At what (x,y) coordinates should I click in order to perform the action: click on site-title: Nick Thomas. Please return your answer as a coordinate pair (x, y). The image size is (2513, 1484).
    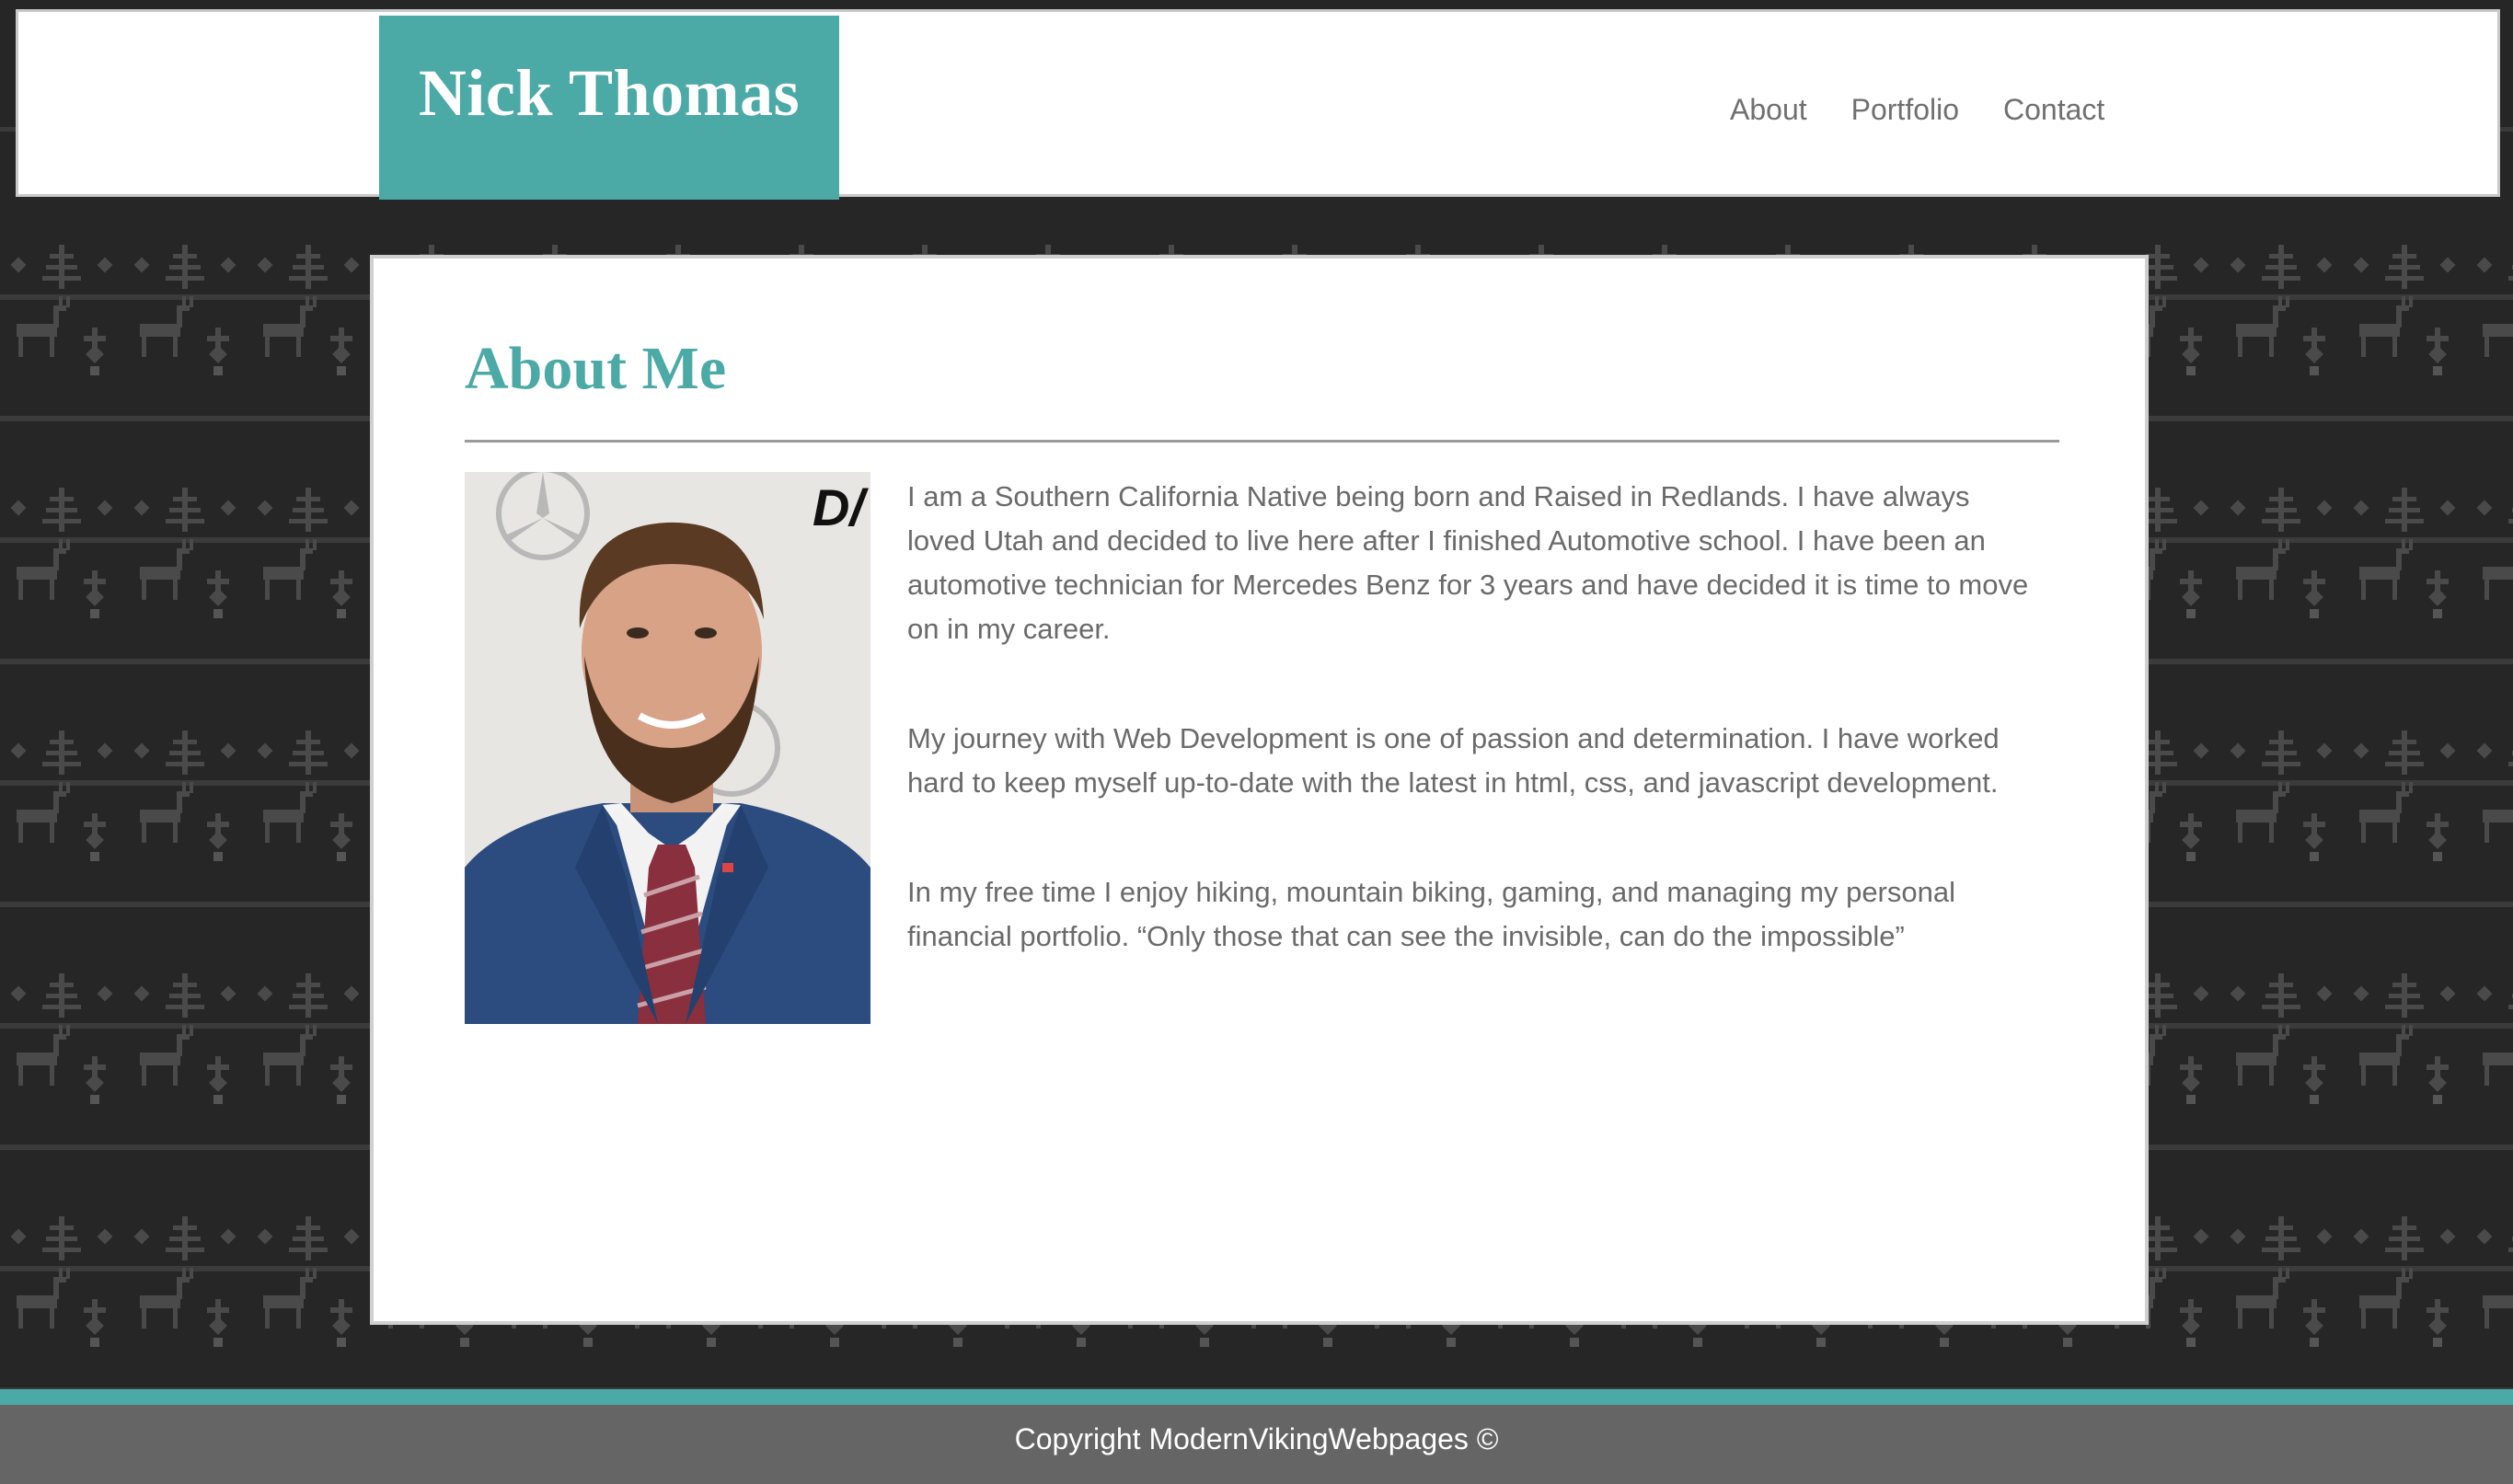
    Looking at the image, I should click on (609, 93).